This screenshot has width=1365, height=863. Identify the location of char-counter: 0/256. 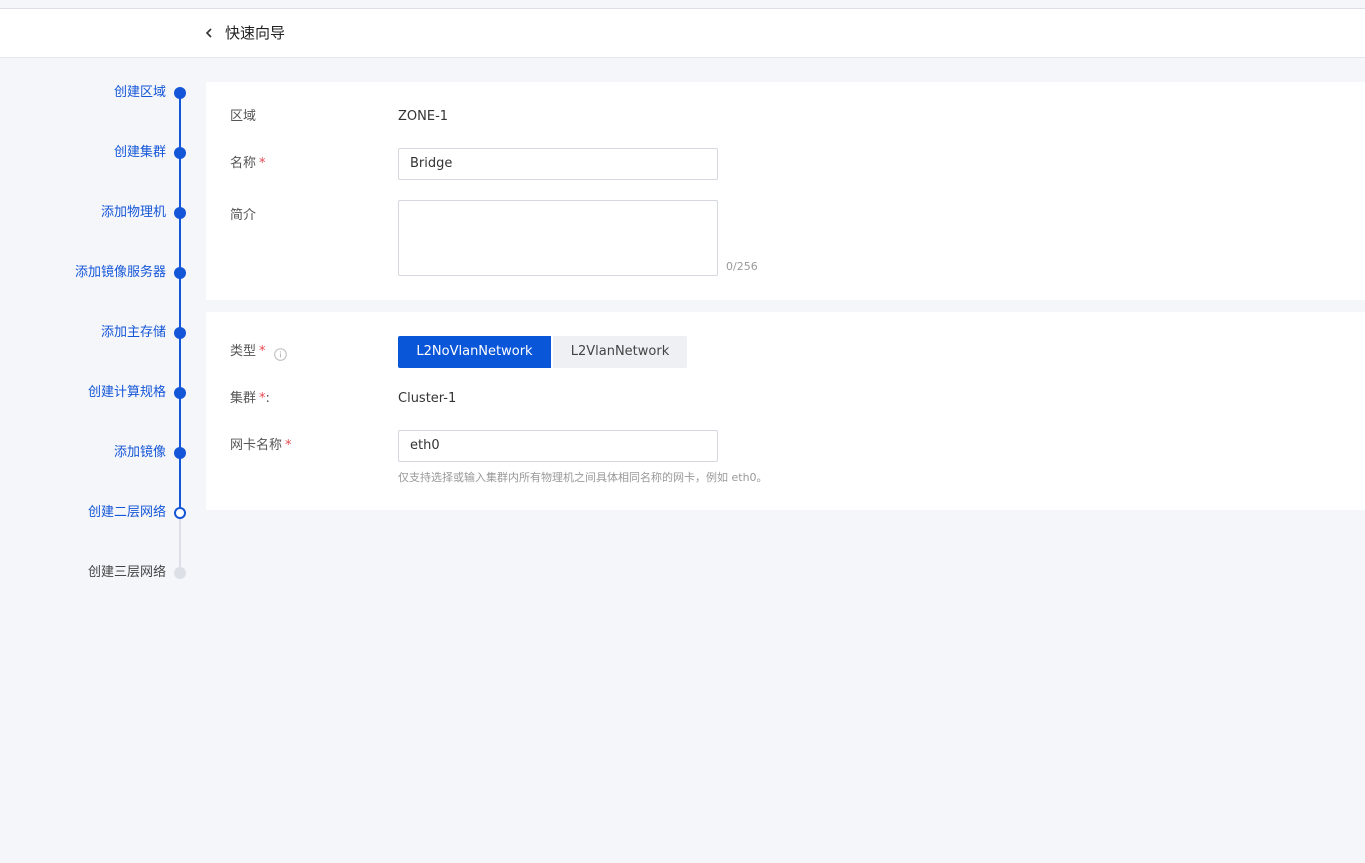
(742, 266).